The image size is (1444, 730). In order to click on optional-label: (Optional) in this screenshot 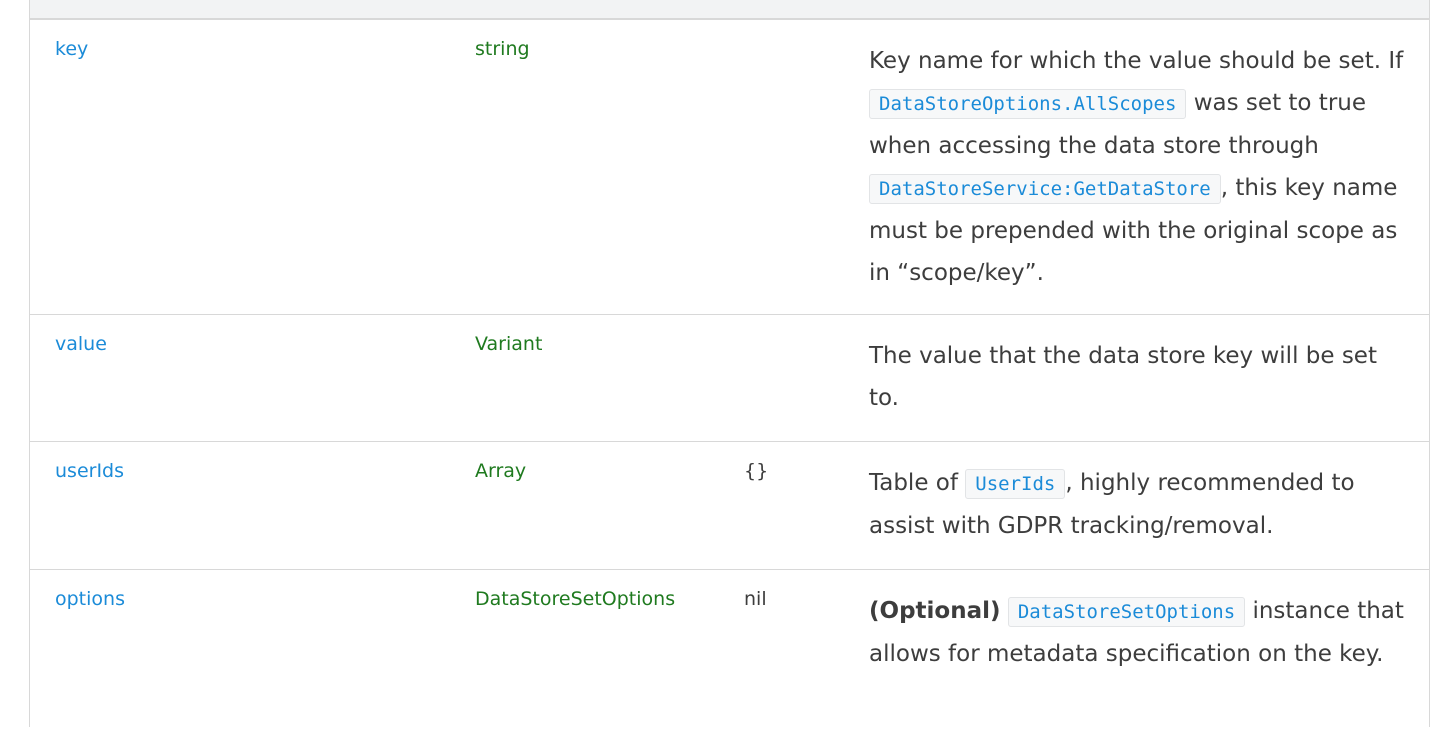, I will do `click(935, 611)`.